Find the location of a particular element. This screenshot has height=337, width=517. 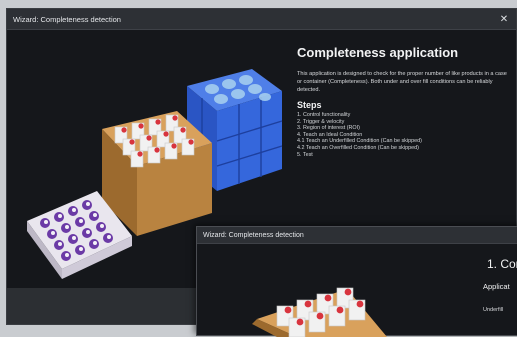

wizard-title: Wizard: Completeness detection is located at coordinates (67, 19).